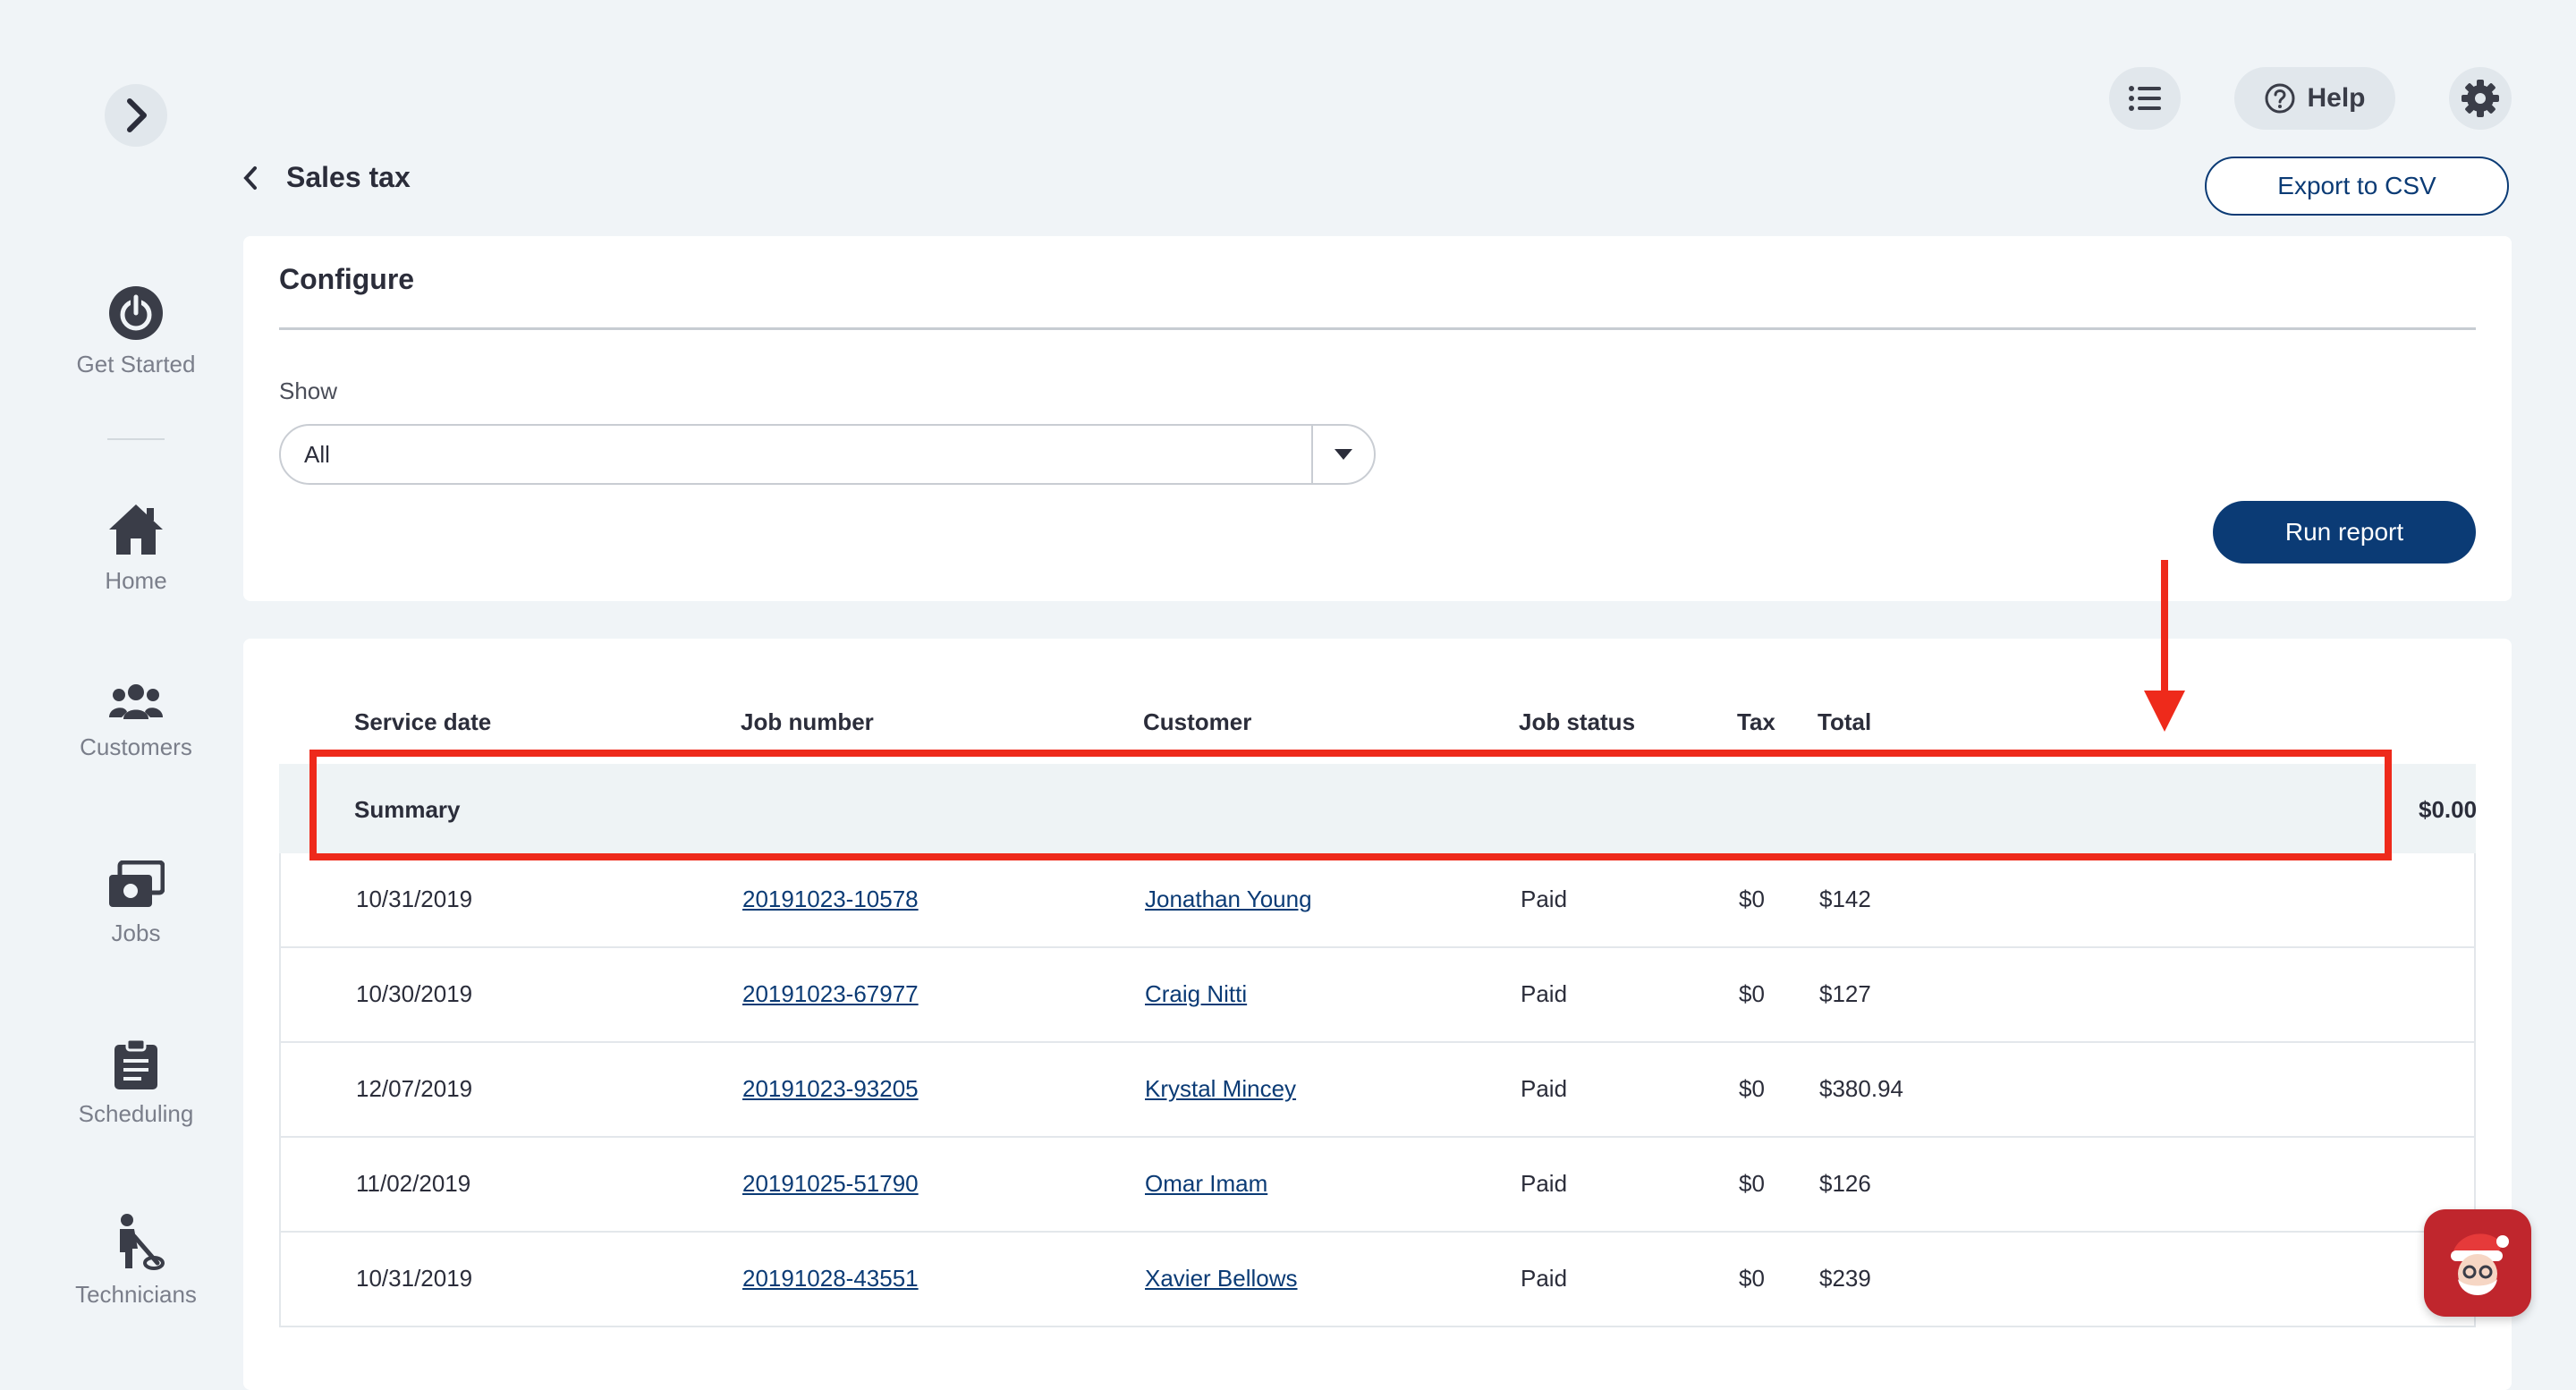 The width and height of the screenshot is (2576, 1390). Describe the element at coordinates (348, 177) in the screenshot. I see `page-title: Sales tax` at that location.